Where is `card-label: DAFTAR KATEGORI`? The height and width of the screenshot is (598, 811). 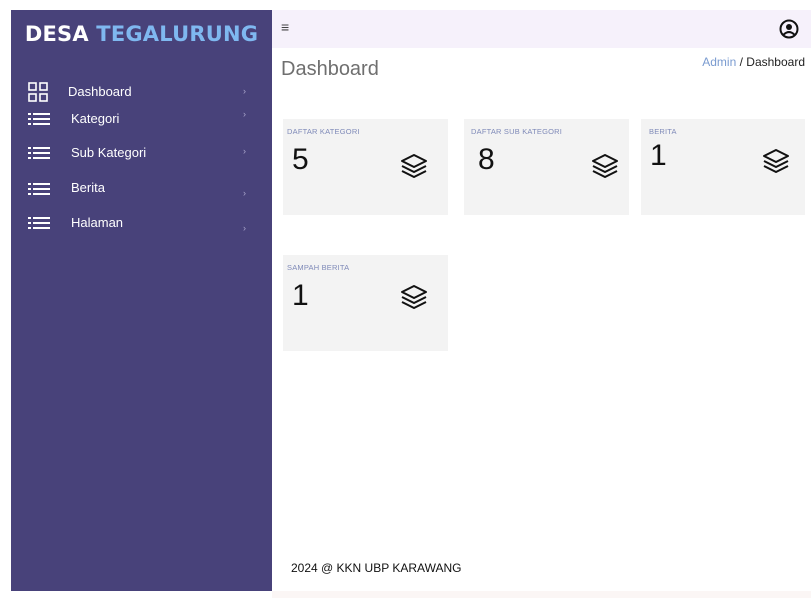
card-label: DAFTAR KATEGORI is located at coordinates (323, 131).